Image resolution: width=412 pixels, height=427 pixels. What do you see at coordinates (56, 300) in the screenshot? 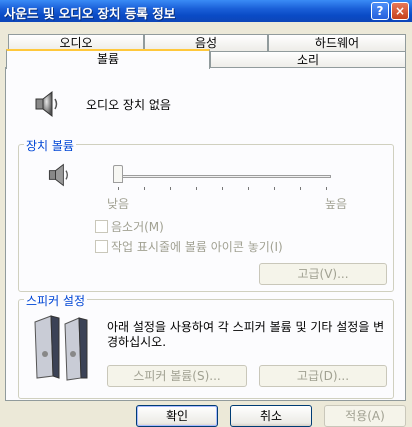
I see `speaker-settings-title: 스피커 설정` at bounding box center [56, 300].